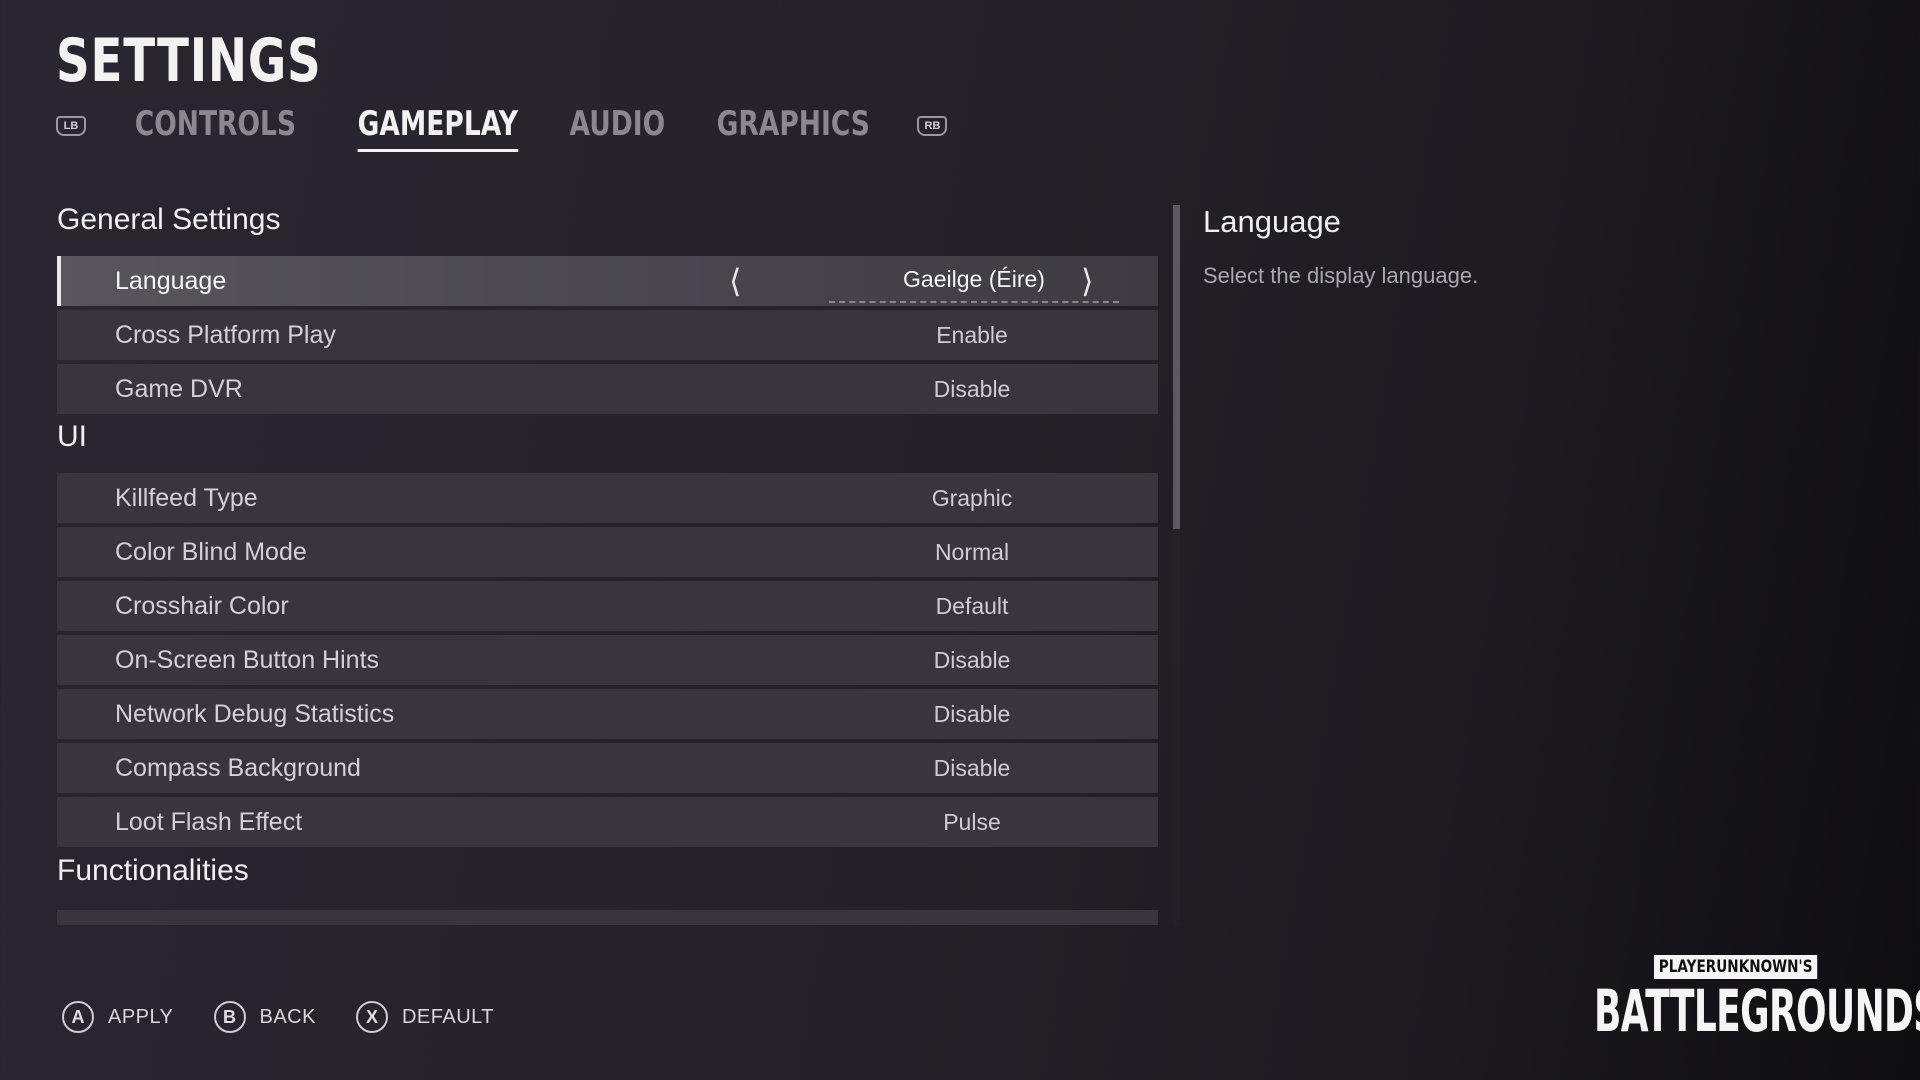  Describe the element at coordinates (1176, 565) in the screenshot. I see `settings-scrollbar` at that location.